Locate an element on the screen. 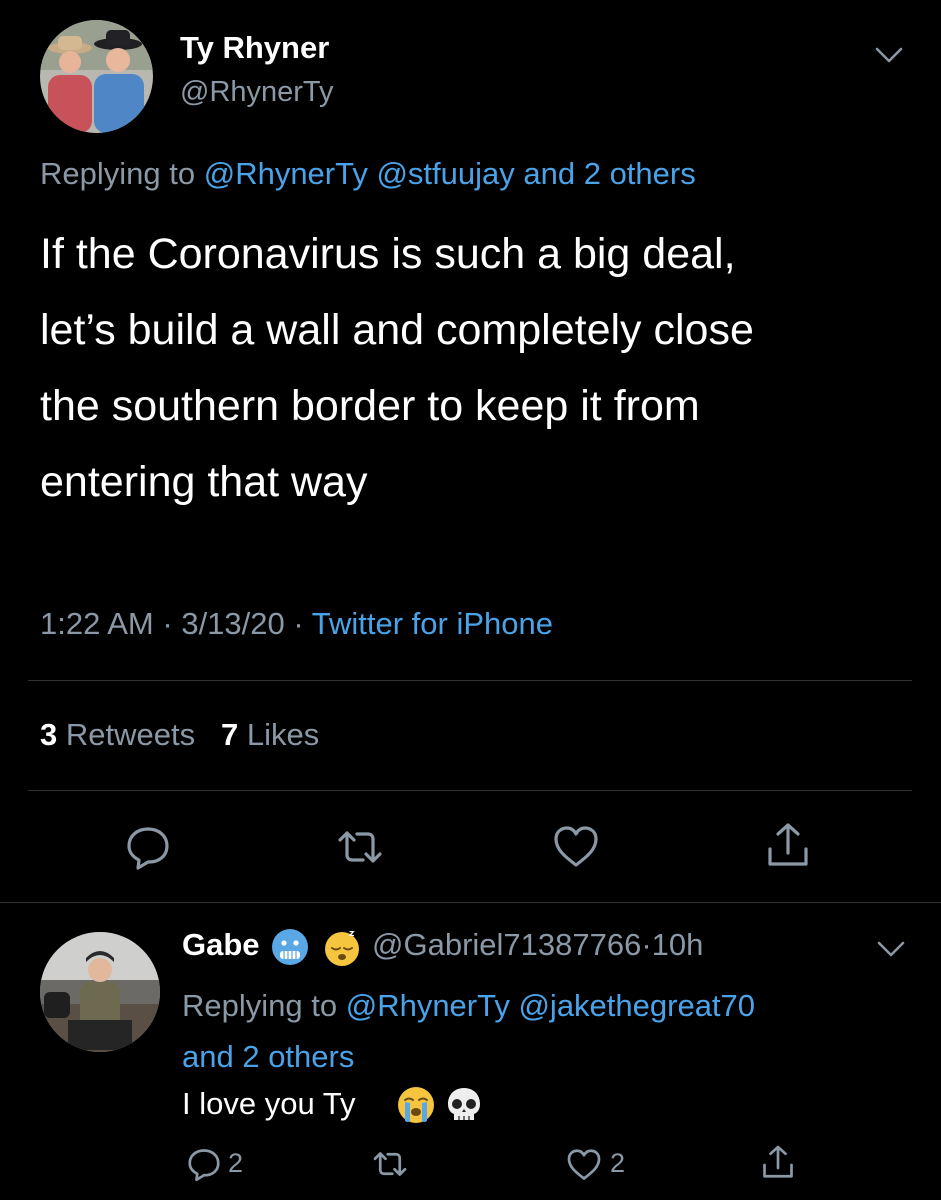  sleeping-face-emoji: z z is located at coordinates (342, 946).